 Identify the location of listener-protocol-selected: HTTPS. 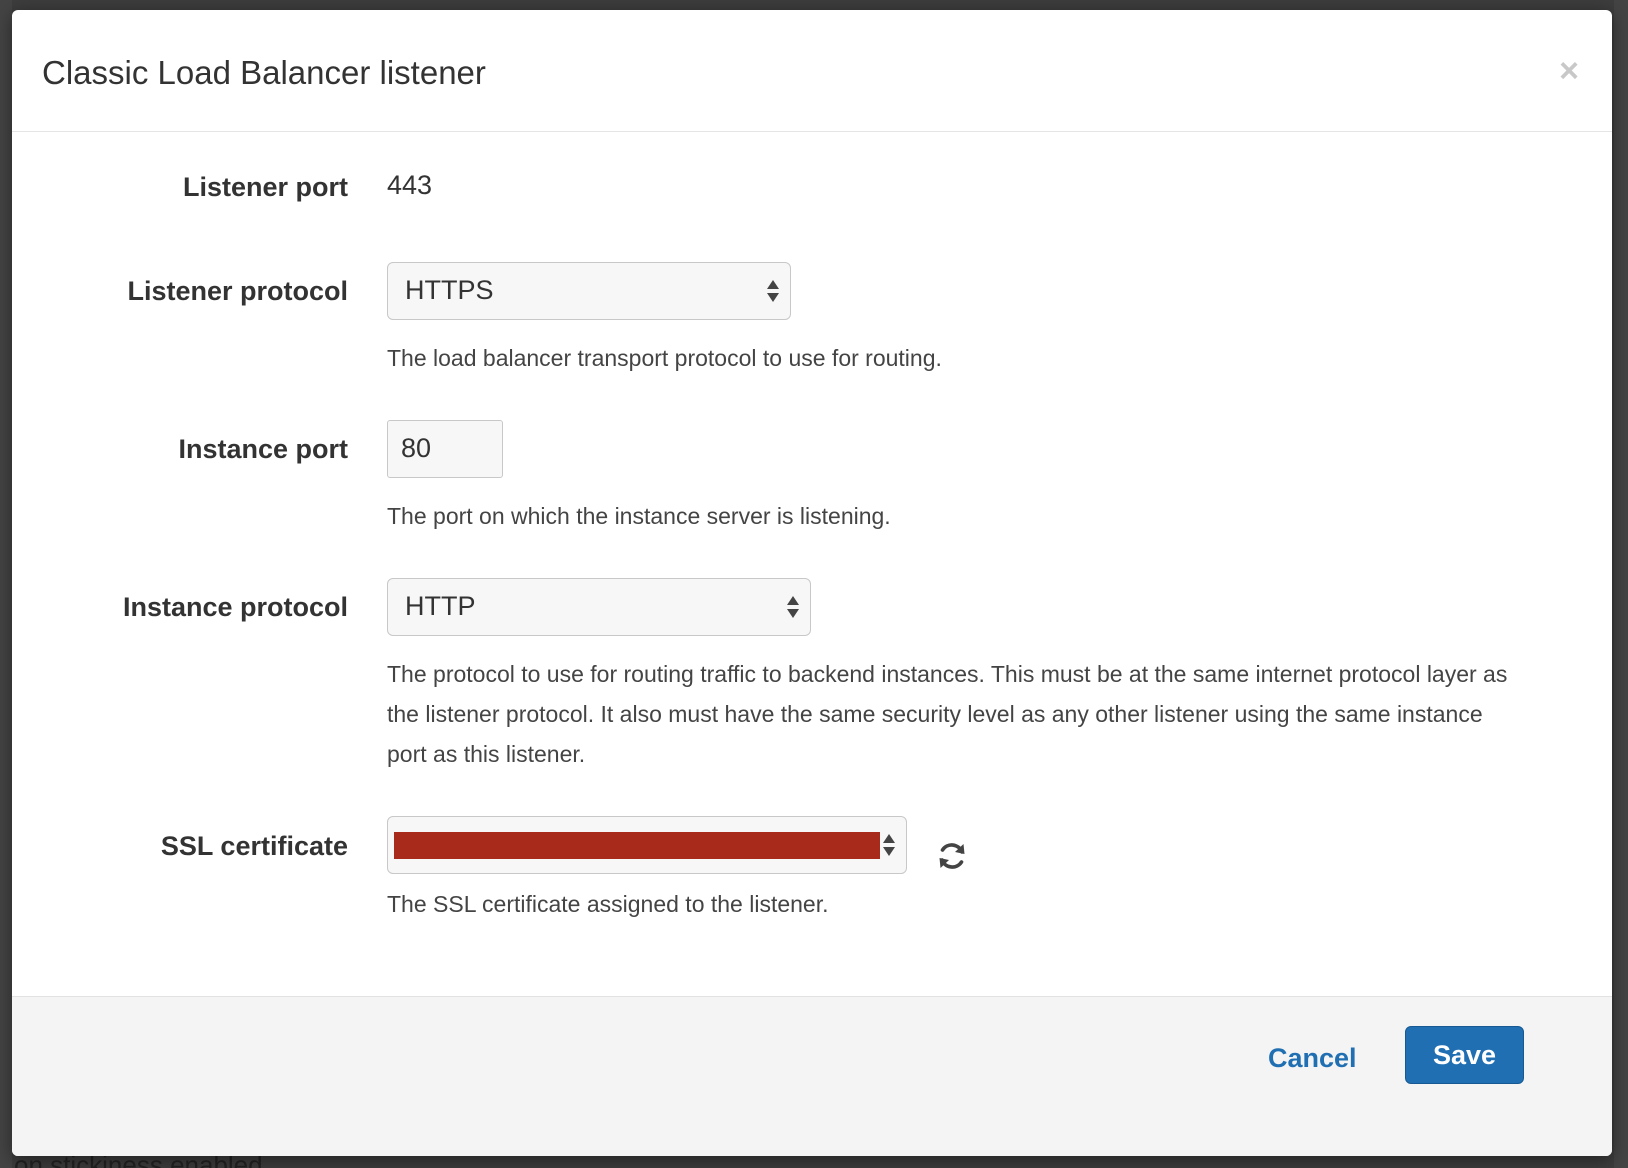
(449, 290).